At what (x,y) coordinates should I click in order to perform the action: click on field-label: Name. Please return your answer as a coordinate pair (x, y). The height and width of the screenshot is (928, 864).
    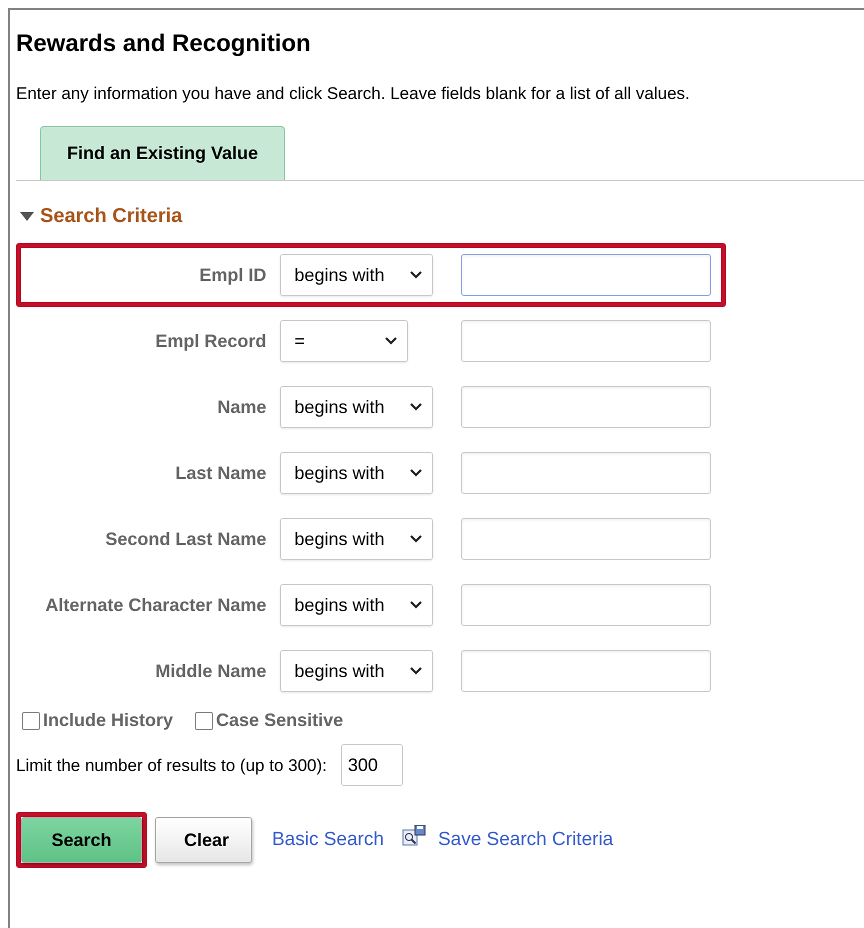
    Looking at the image, I should click on (241, 407).